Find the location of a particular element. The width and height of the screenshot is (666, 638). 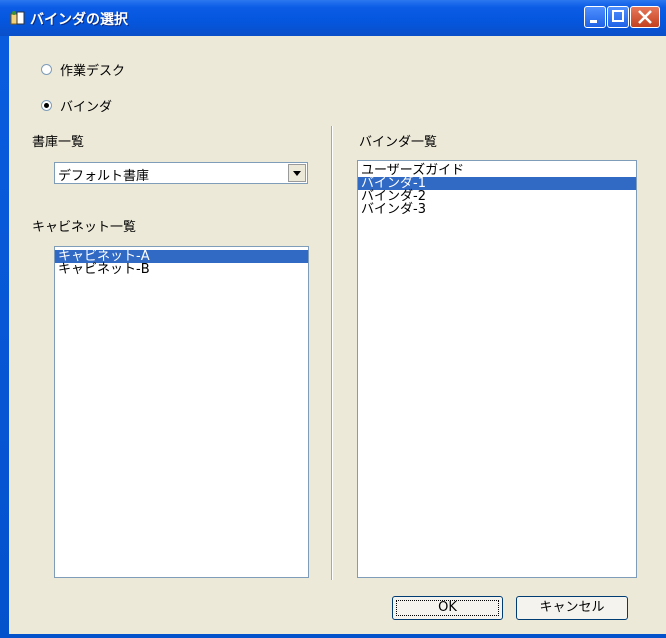

radio-binder: バインダ is located at coordinates (76, 105).